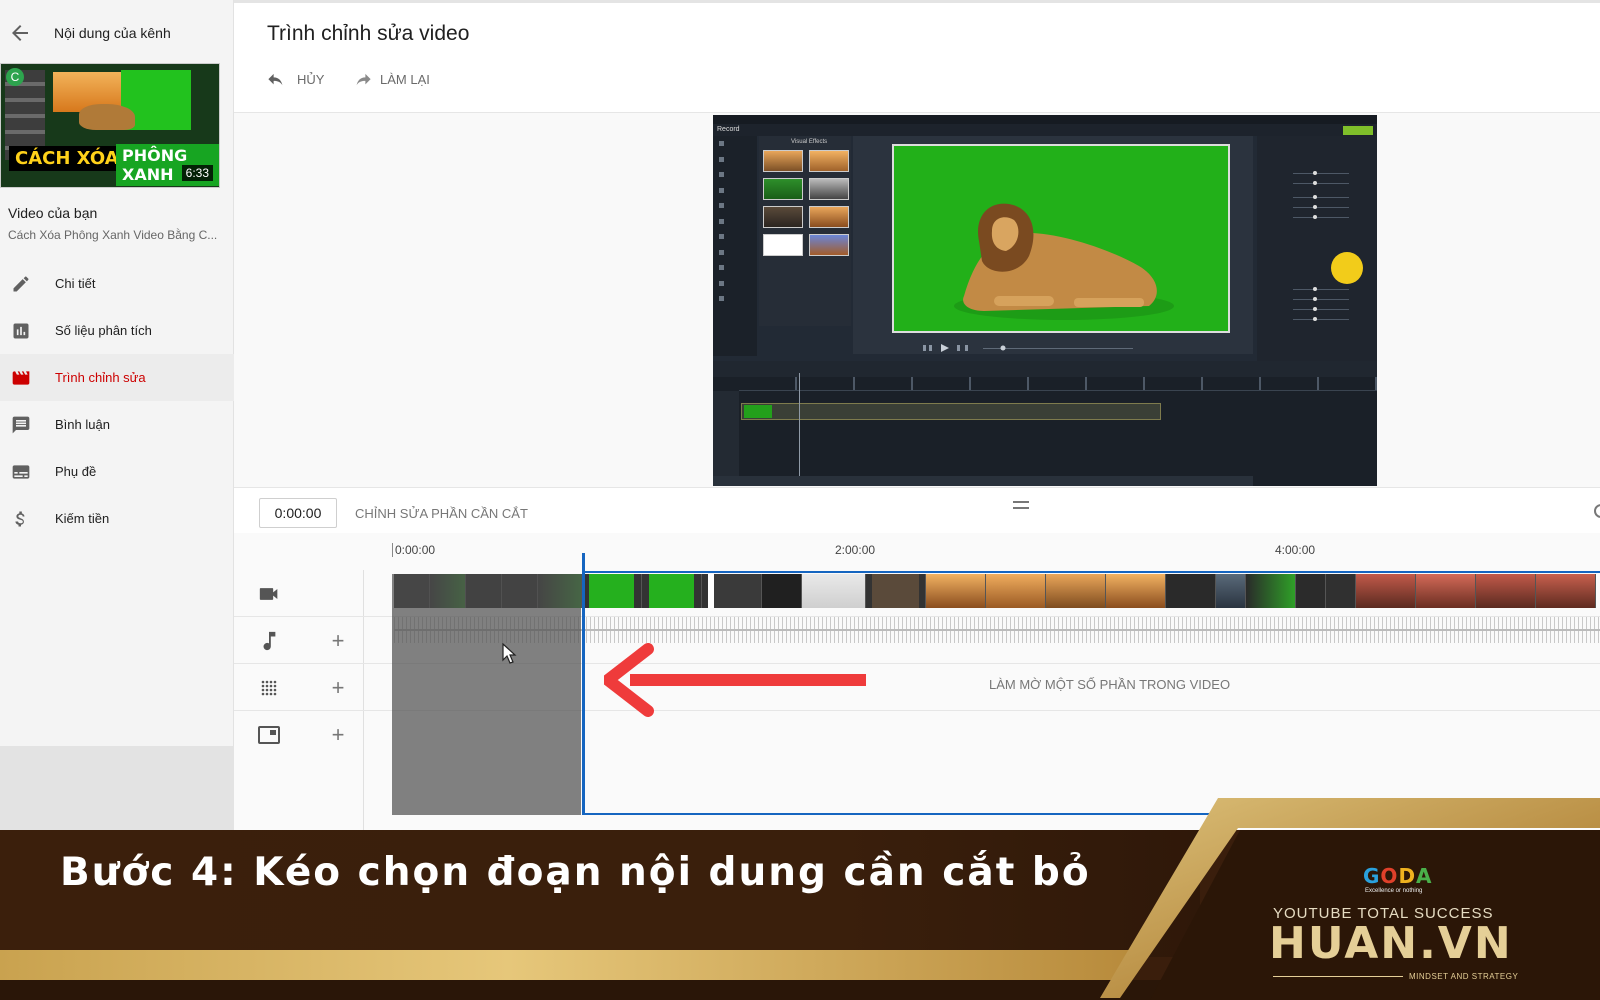 The width and height of the screenshot is (1600, 1000). What do you see at coordinates (1109, 684) in the screenshot?
I see `blur-track-label: LÀM MỜ MỘT SỐ PHẦN TRONG VIDEO` at bounding box center [1109, 684].